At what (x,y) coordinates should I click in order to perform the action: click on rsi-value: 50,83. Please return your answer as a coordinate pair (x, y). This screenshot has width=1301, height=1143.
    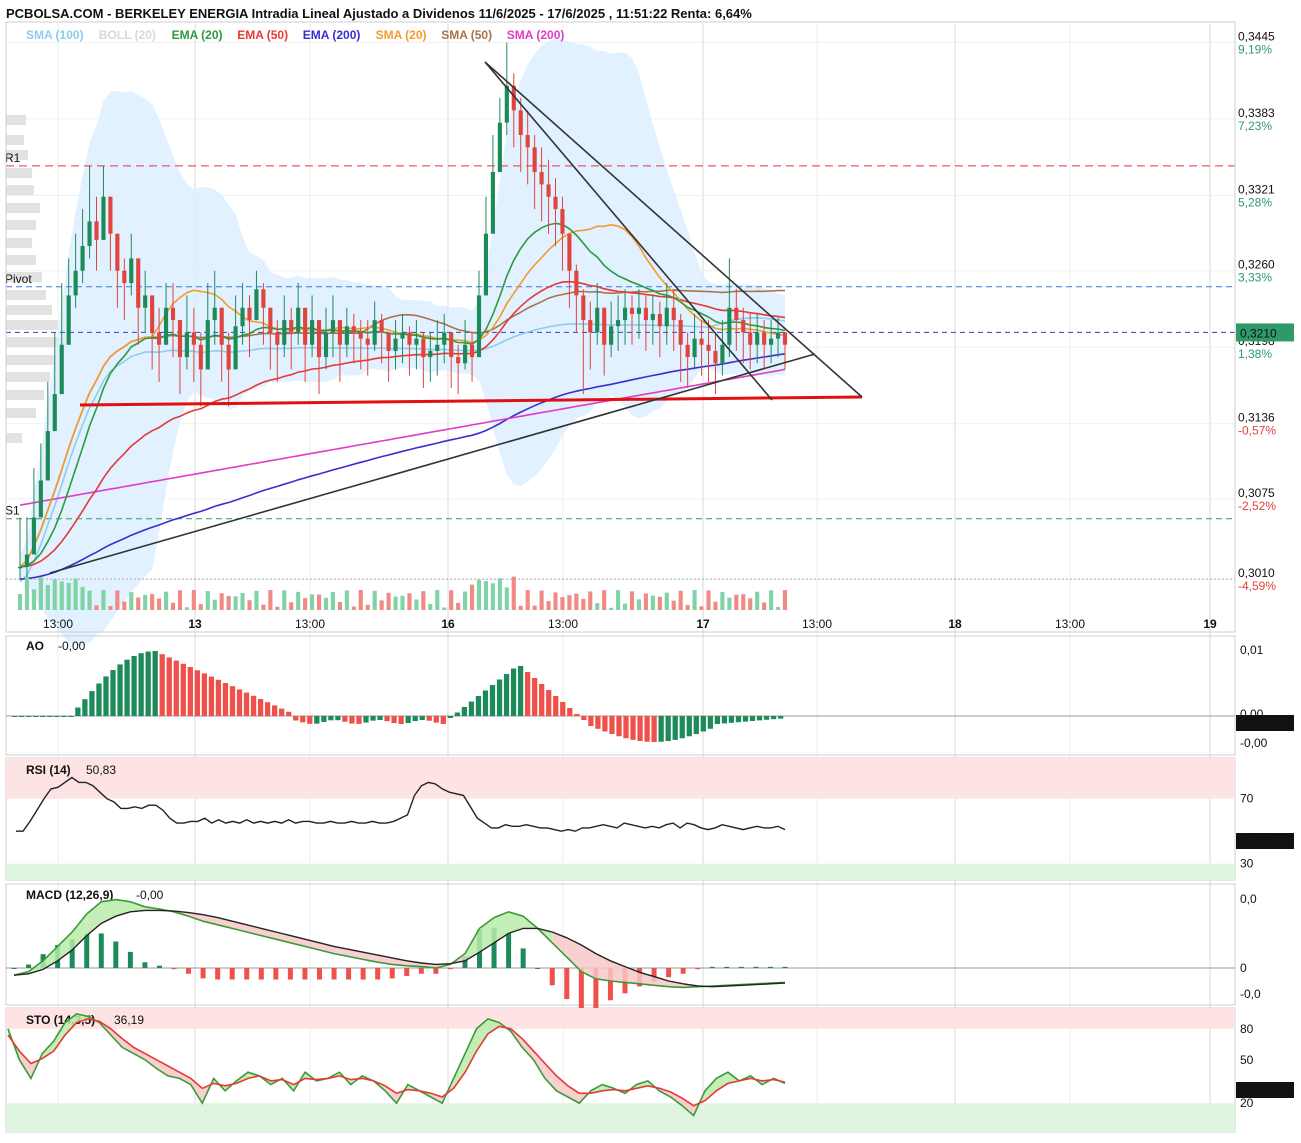
    Looking at the image, I should click on (101, 770).